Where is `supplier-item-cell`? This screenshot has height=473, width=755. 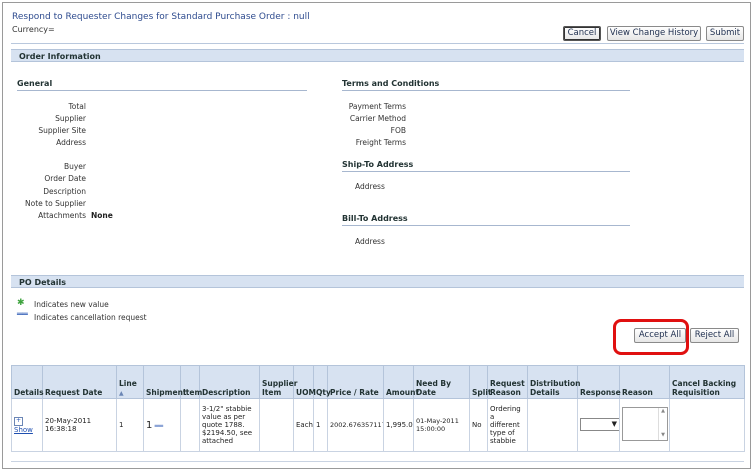 supplier-item-cell is located at coordinates (276, 425).